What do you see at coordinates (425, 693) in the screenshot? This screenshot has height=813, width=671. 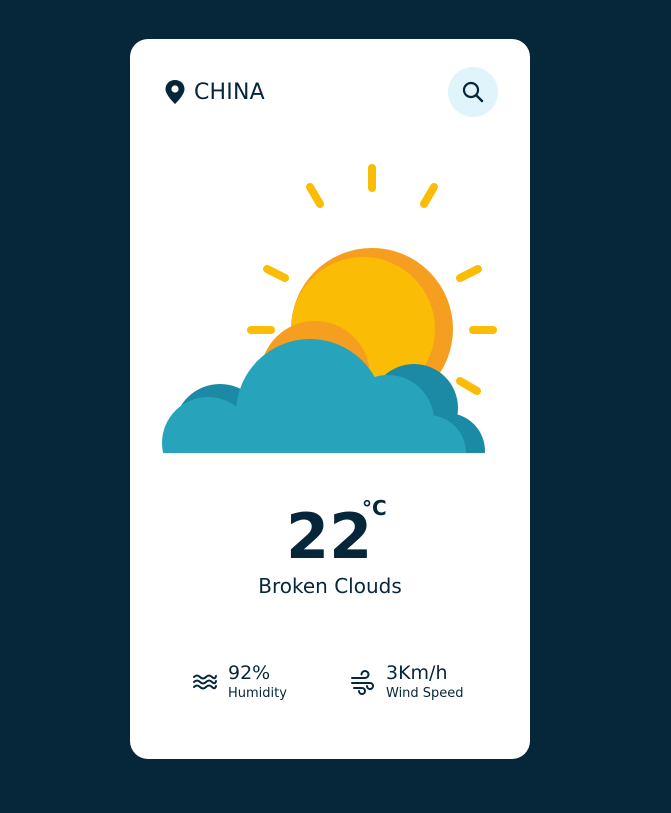 I see `wind-label: Wind Speed` at bounding box center [425, 693].